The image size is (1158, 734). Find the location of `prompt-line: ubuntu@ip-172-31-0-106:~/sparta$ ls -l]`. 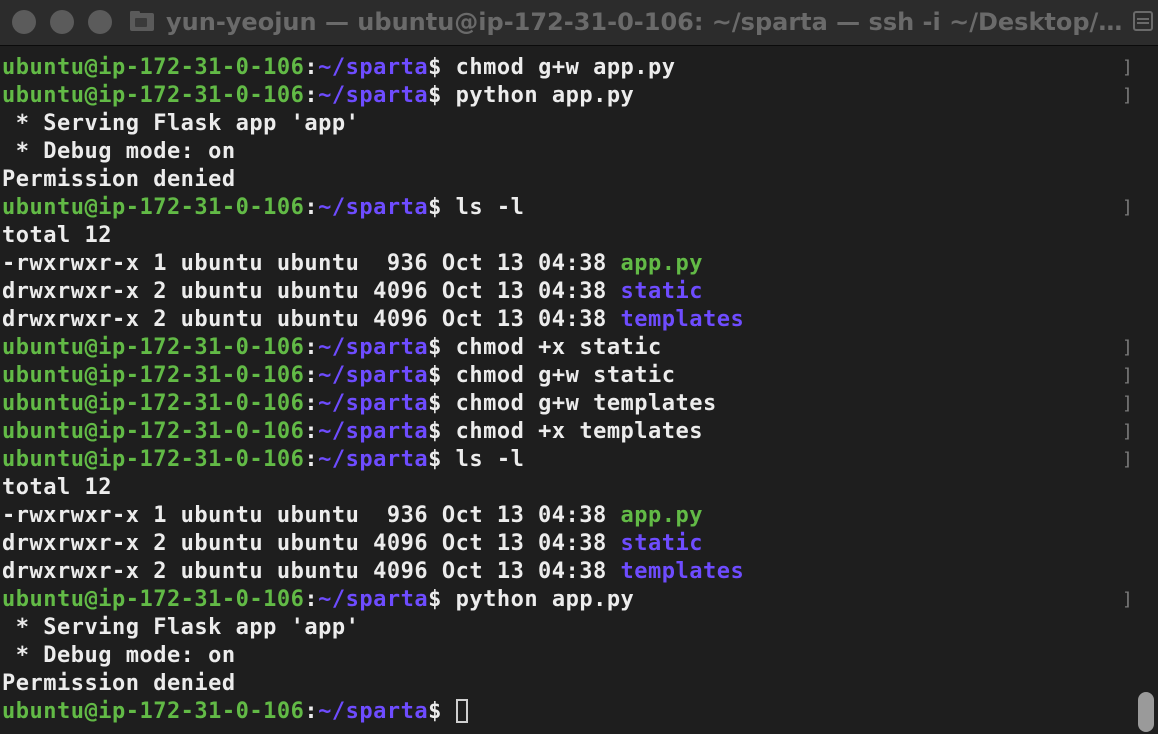

prompt-line: ubuntu@ip-172-31-0-106:~/sparta$ ls -l] is located at coordinates (568, 208).